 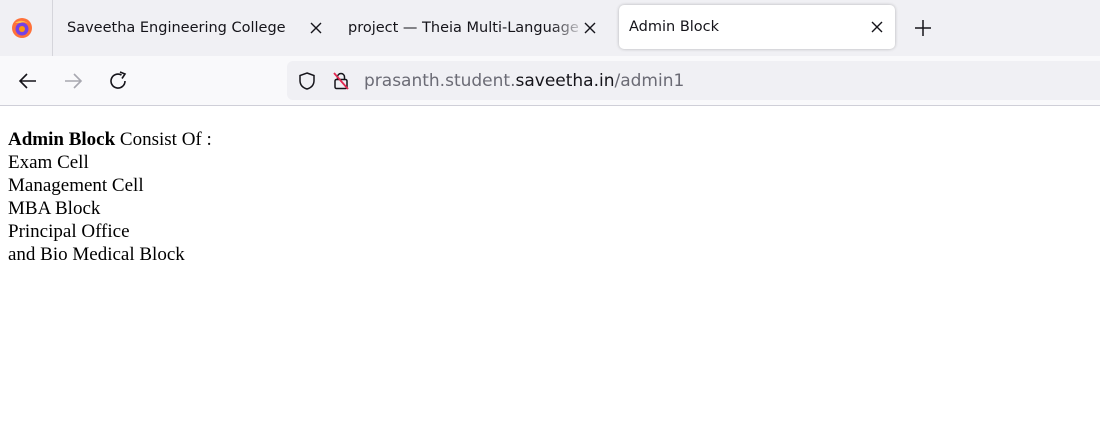 I want to click on forward-arrow-icon, so click(x=73, y=81).